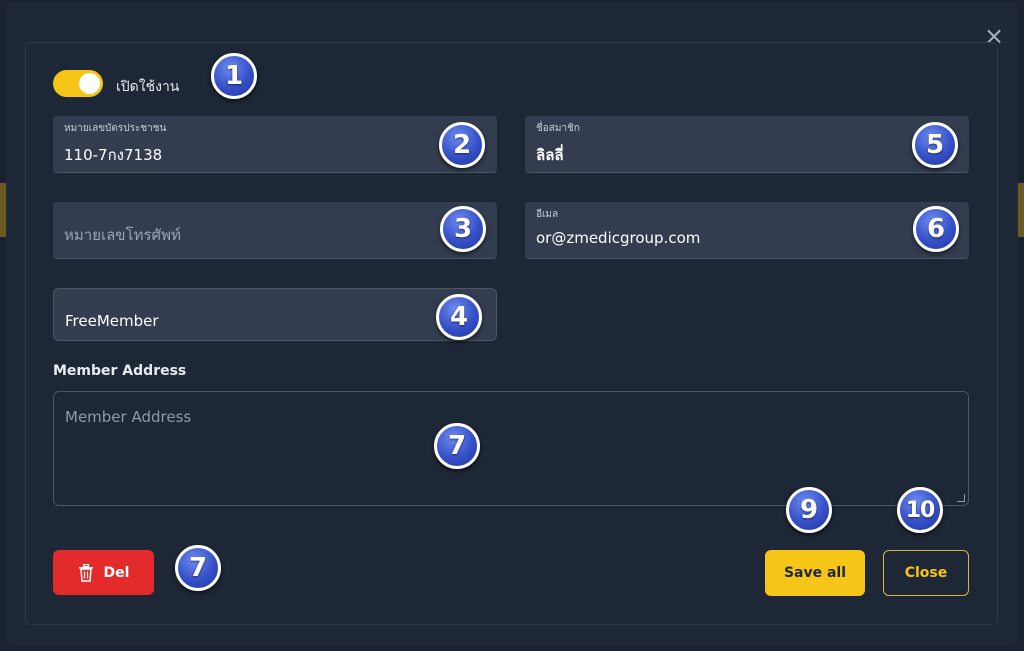 This screenshot has width=1024, height=651. What do you see at coordinates (961, 498) in the screenshot?
I see `resize-handle-icon` at bounding box center [961, 498].